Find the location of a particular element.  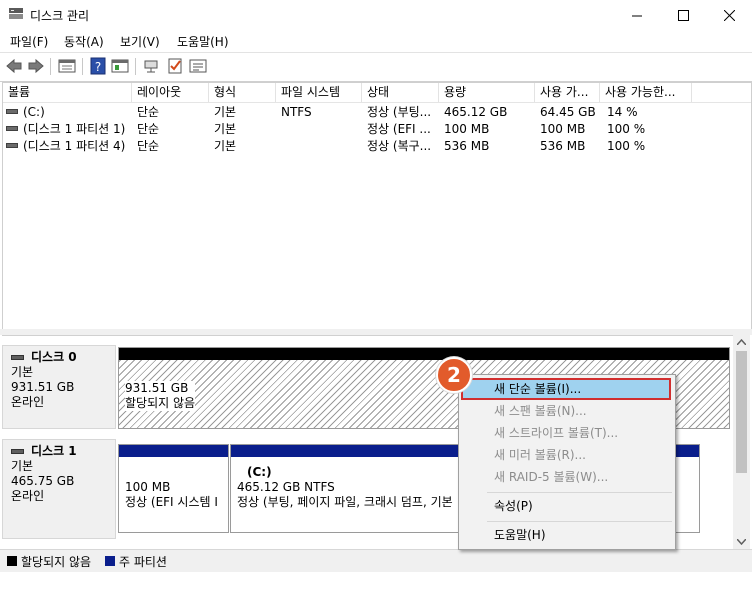

forward-icon is located at coordinates (36, 66).